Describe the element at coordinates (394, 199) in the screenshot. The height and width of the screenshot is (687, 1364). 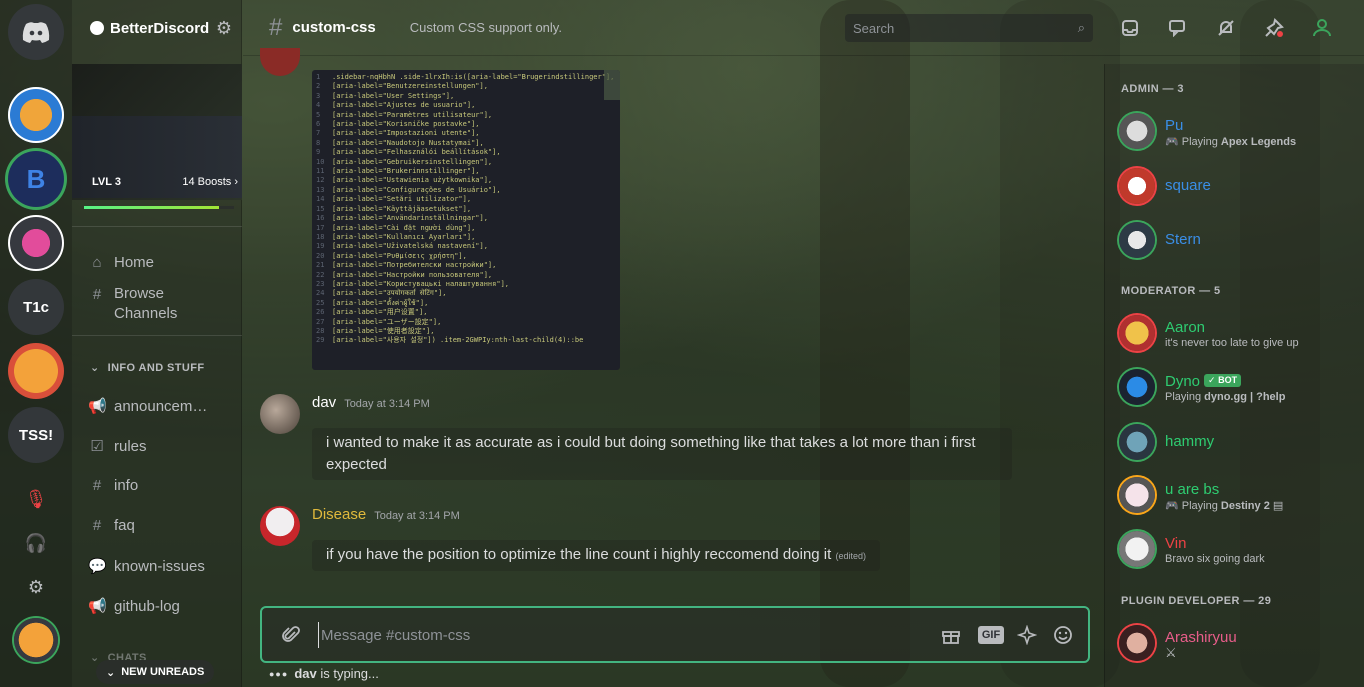
I see `code-line: 14 [aria-label="Setări utilizator"],` at that location.